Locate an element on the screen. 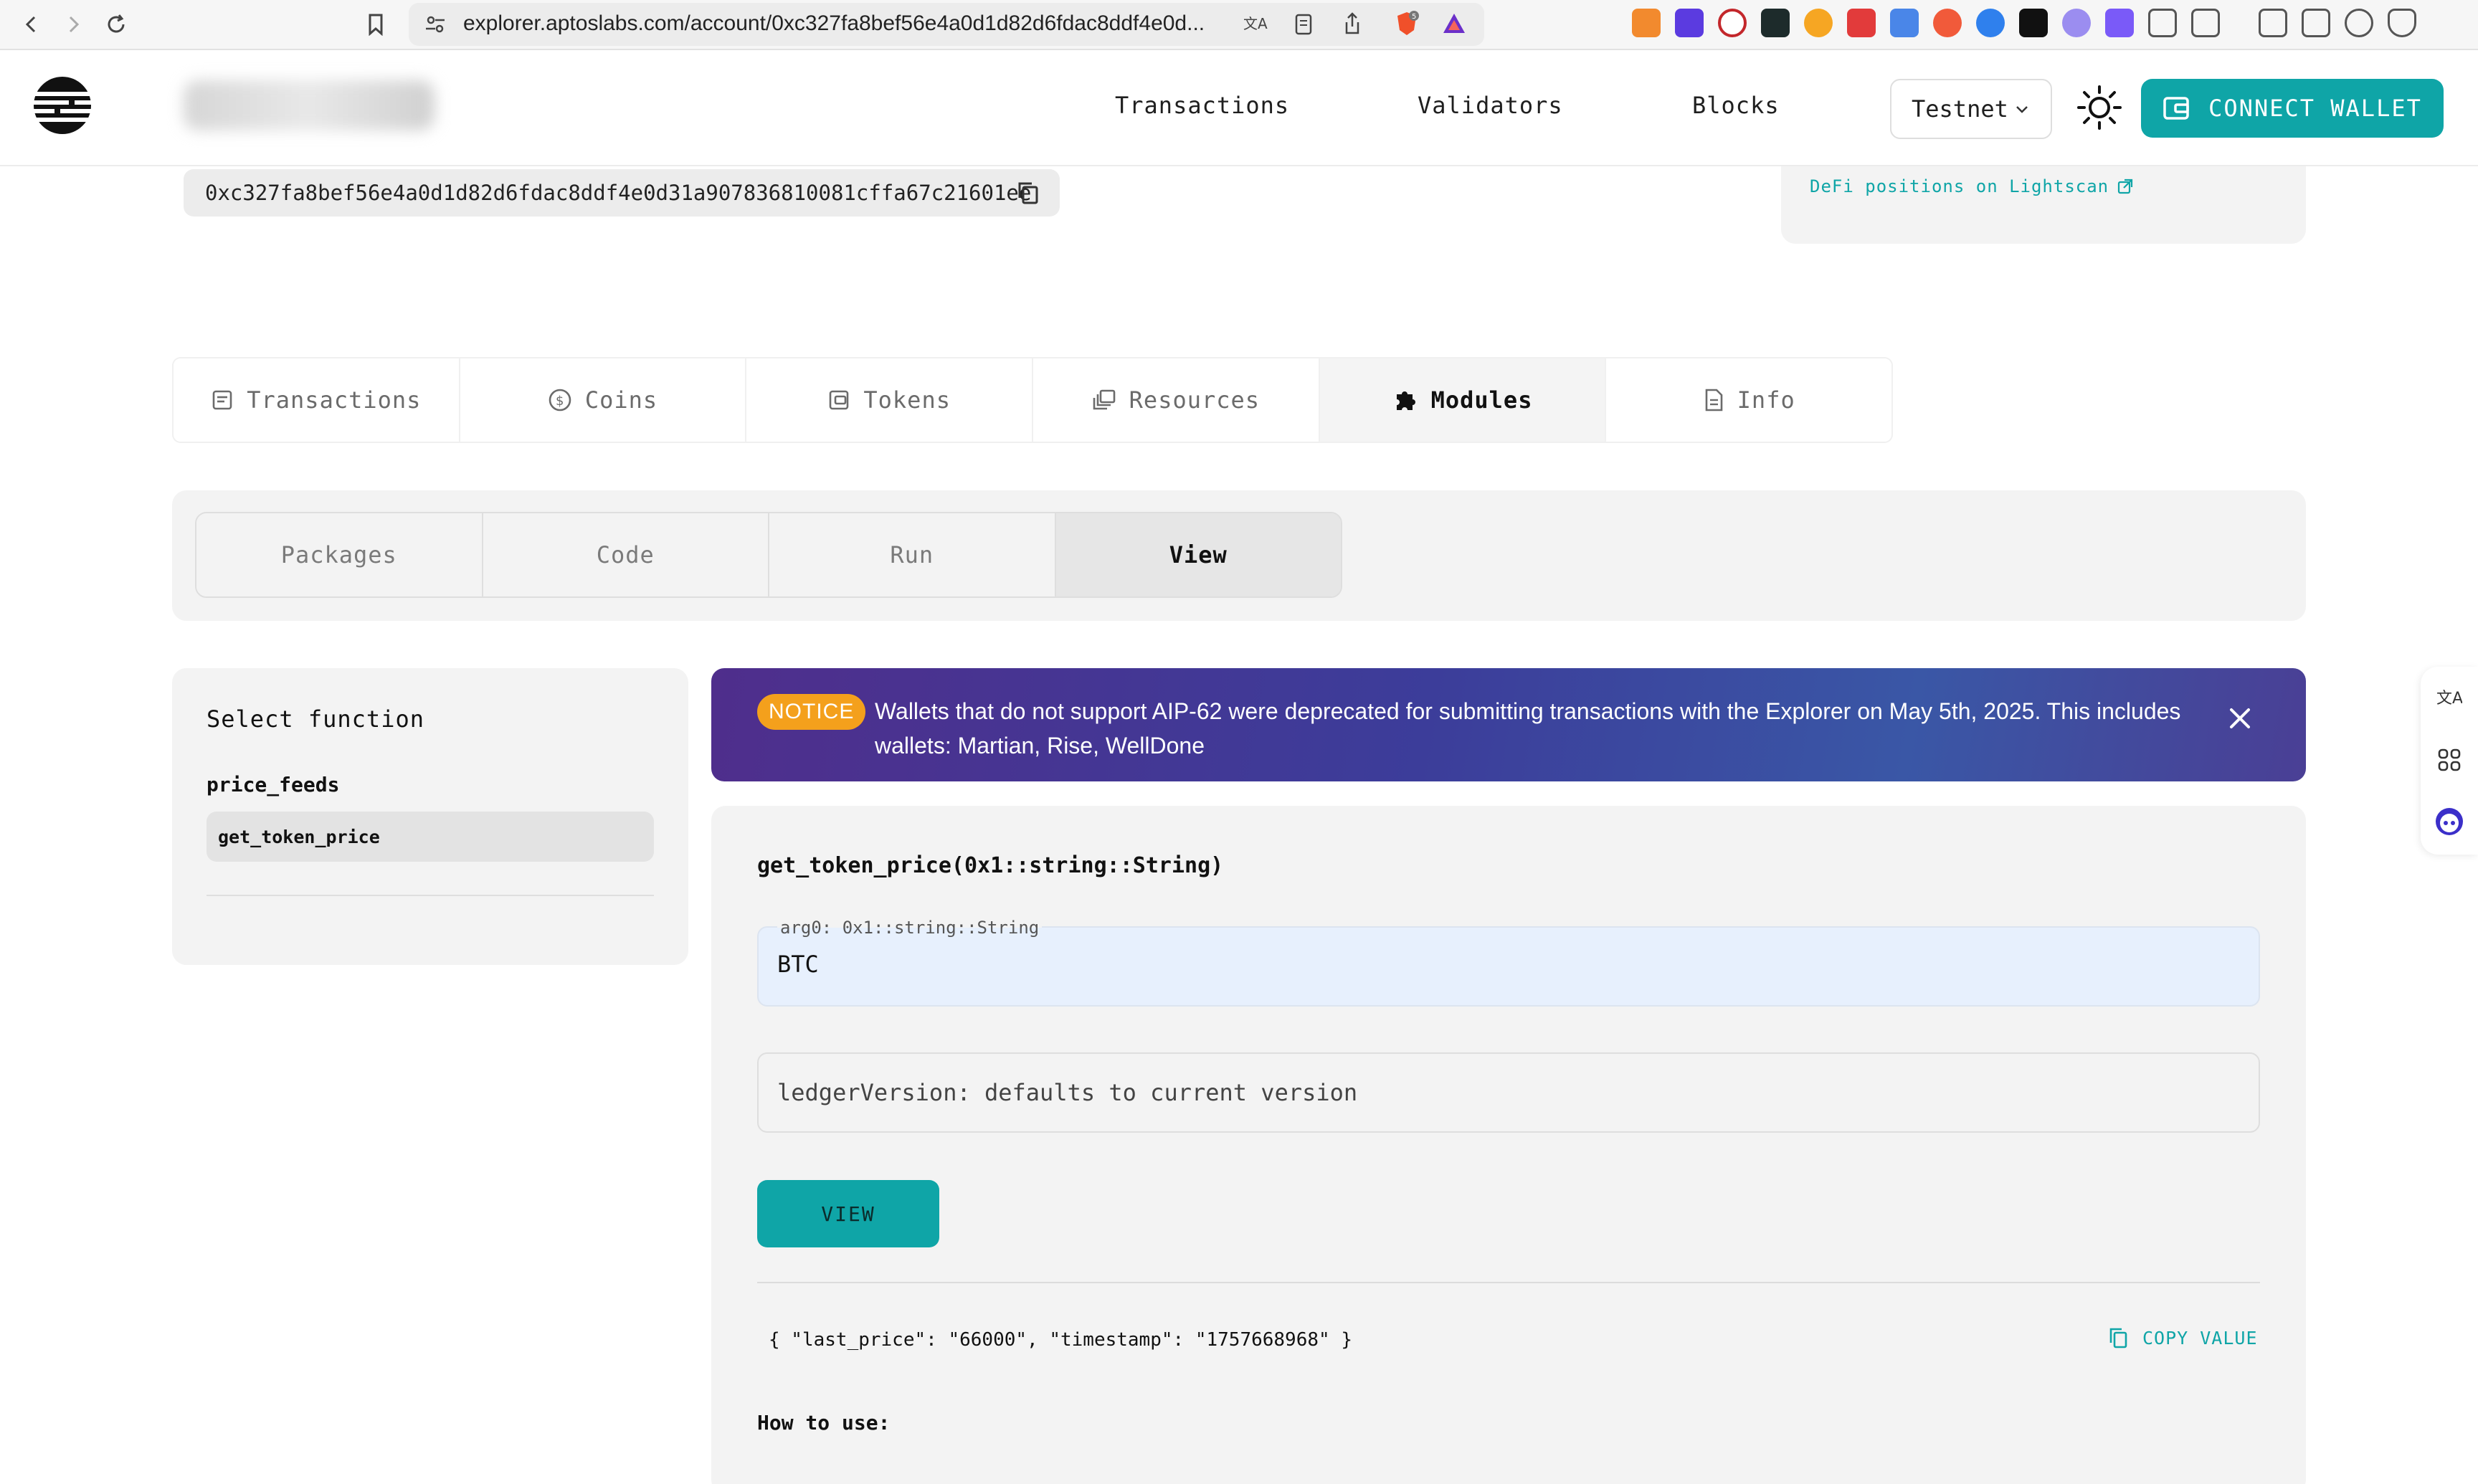 The image size is (2478, 1484). function-item-get-token-price: get_token_price is located at coordinates (430, 837).